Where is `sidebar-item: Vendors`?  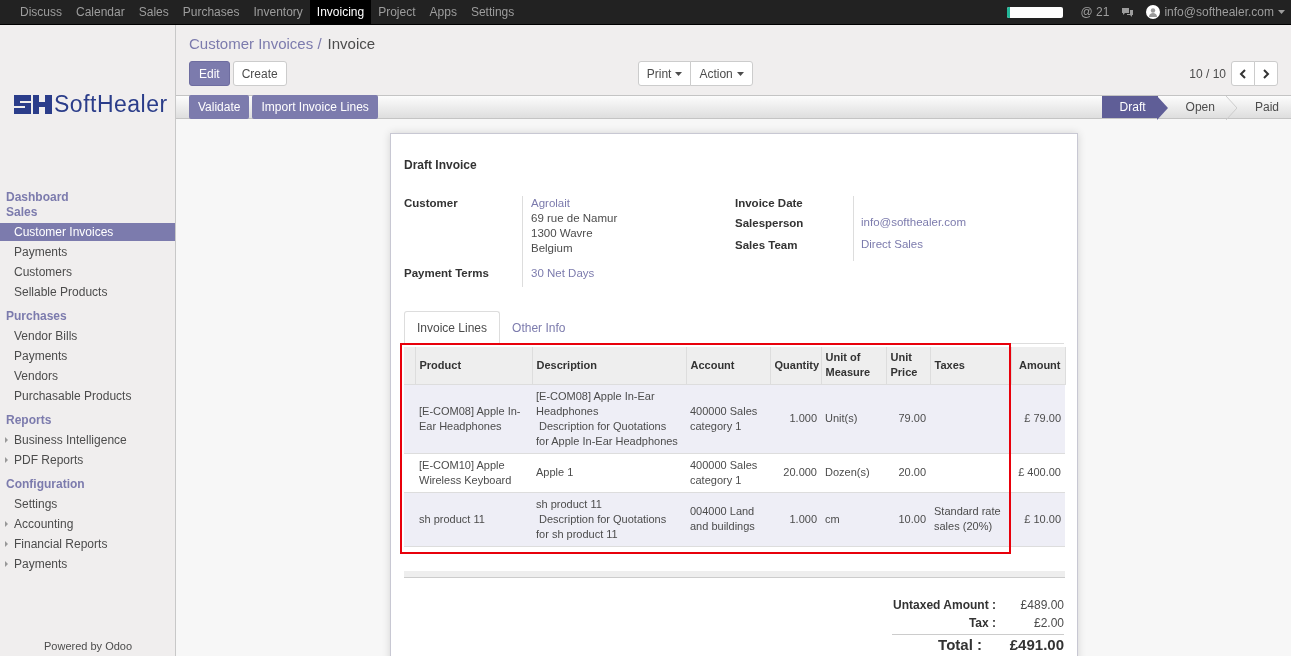
sidebar-item: Vendors is located at coordinates (87, 376).